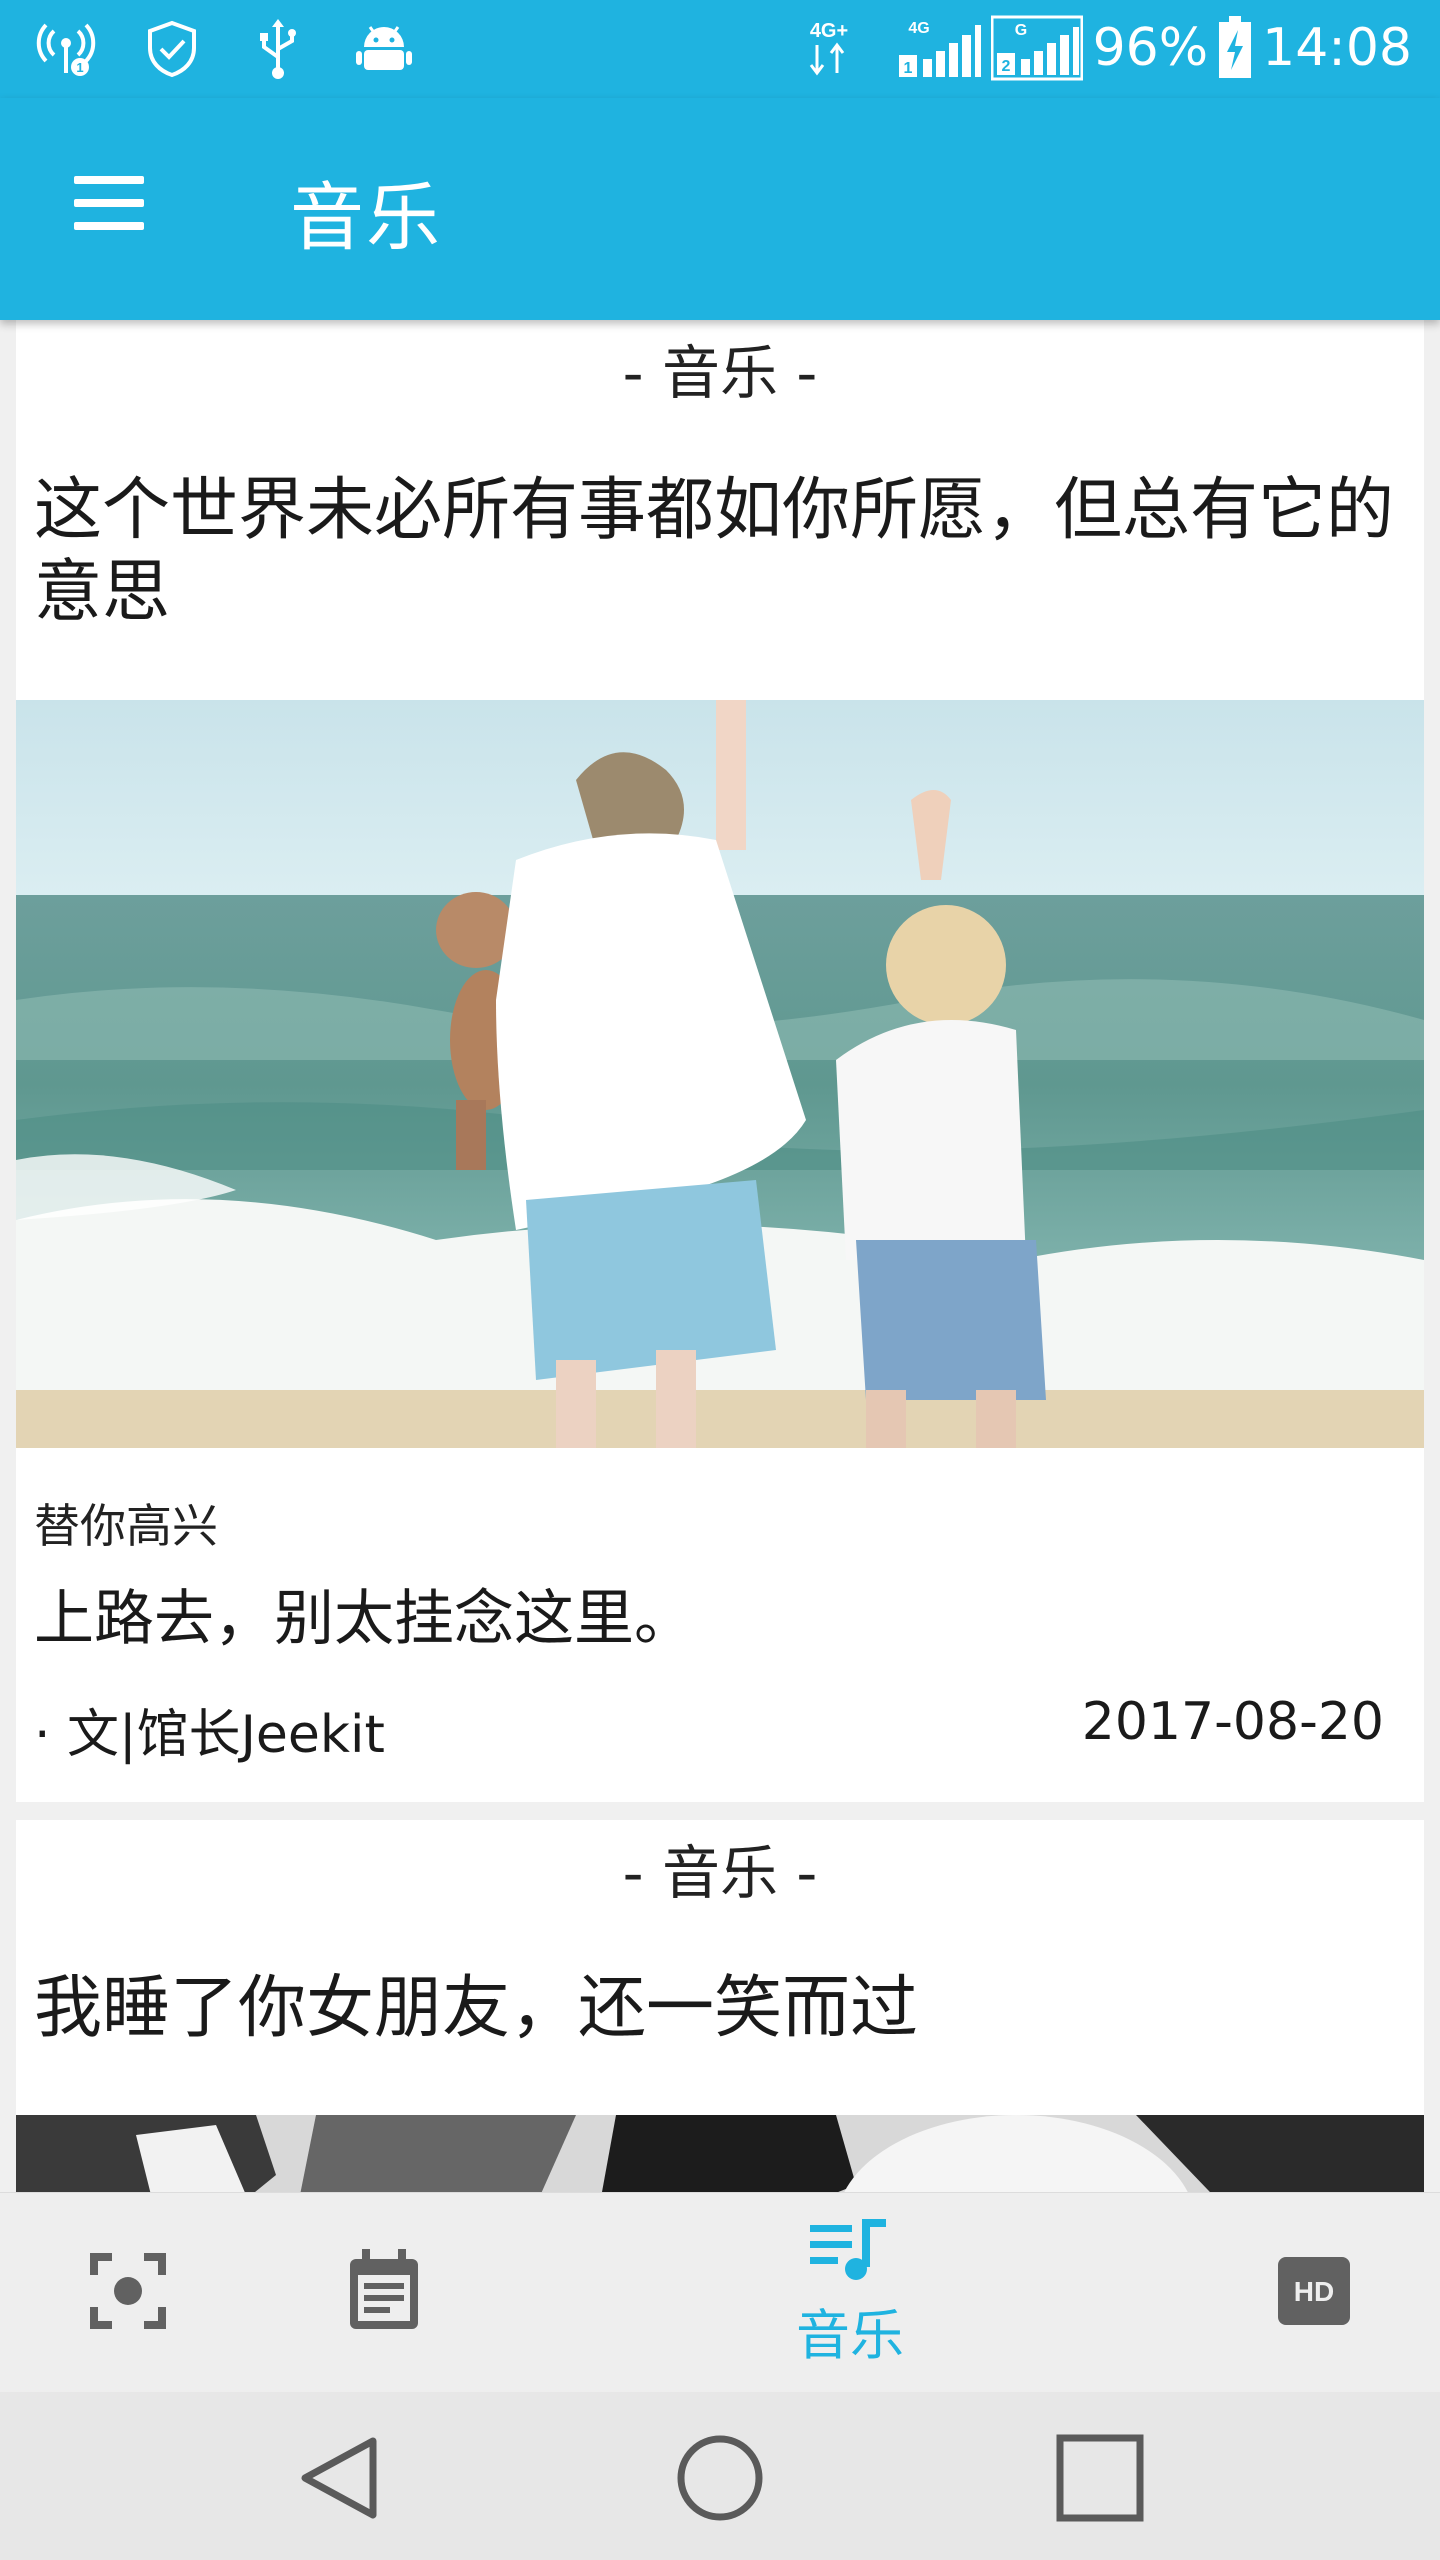  Describe the element at coordinates (828, 31) in the screenshot. I see `network-label-4gplus: 4G+` at that location.